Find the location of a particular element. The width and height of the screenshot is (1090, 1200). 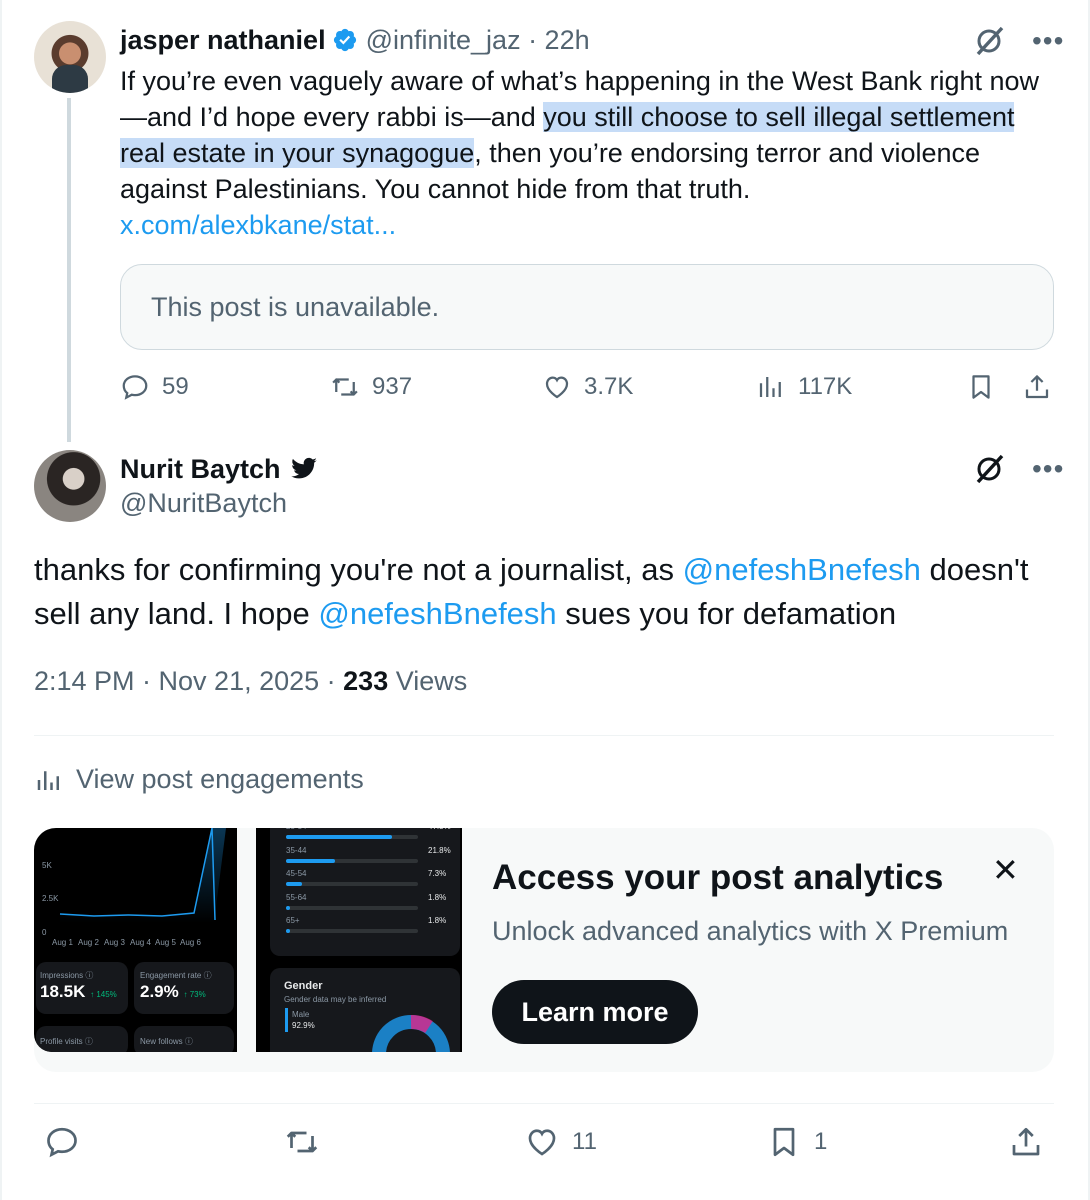

like-count: 3.7K is located at coordinates (609, 386).